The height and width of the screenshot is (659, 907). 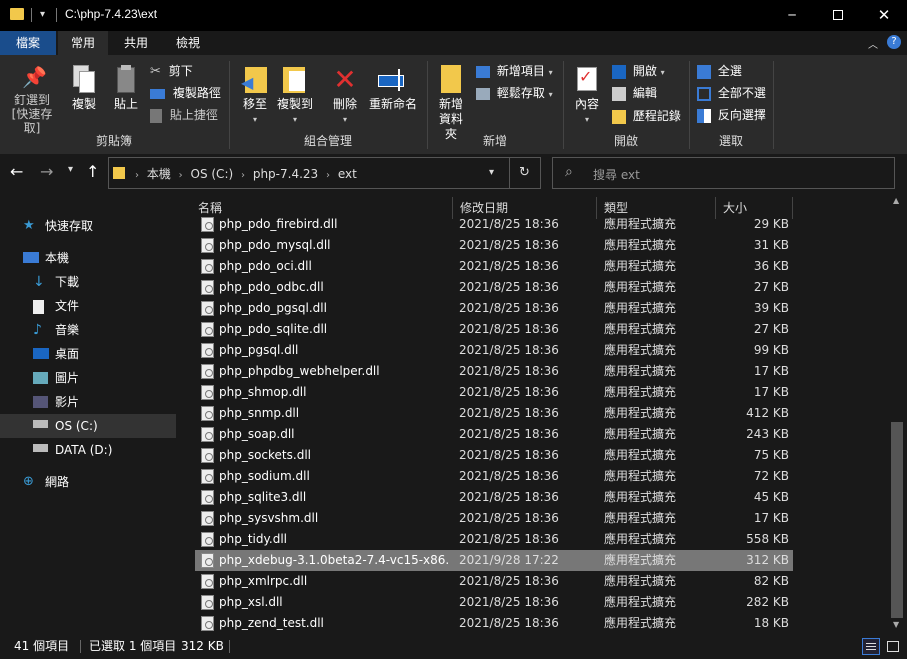 I want to click on clipboard-icon, so click(x=126, y=80).